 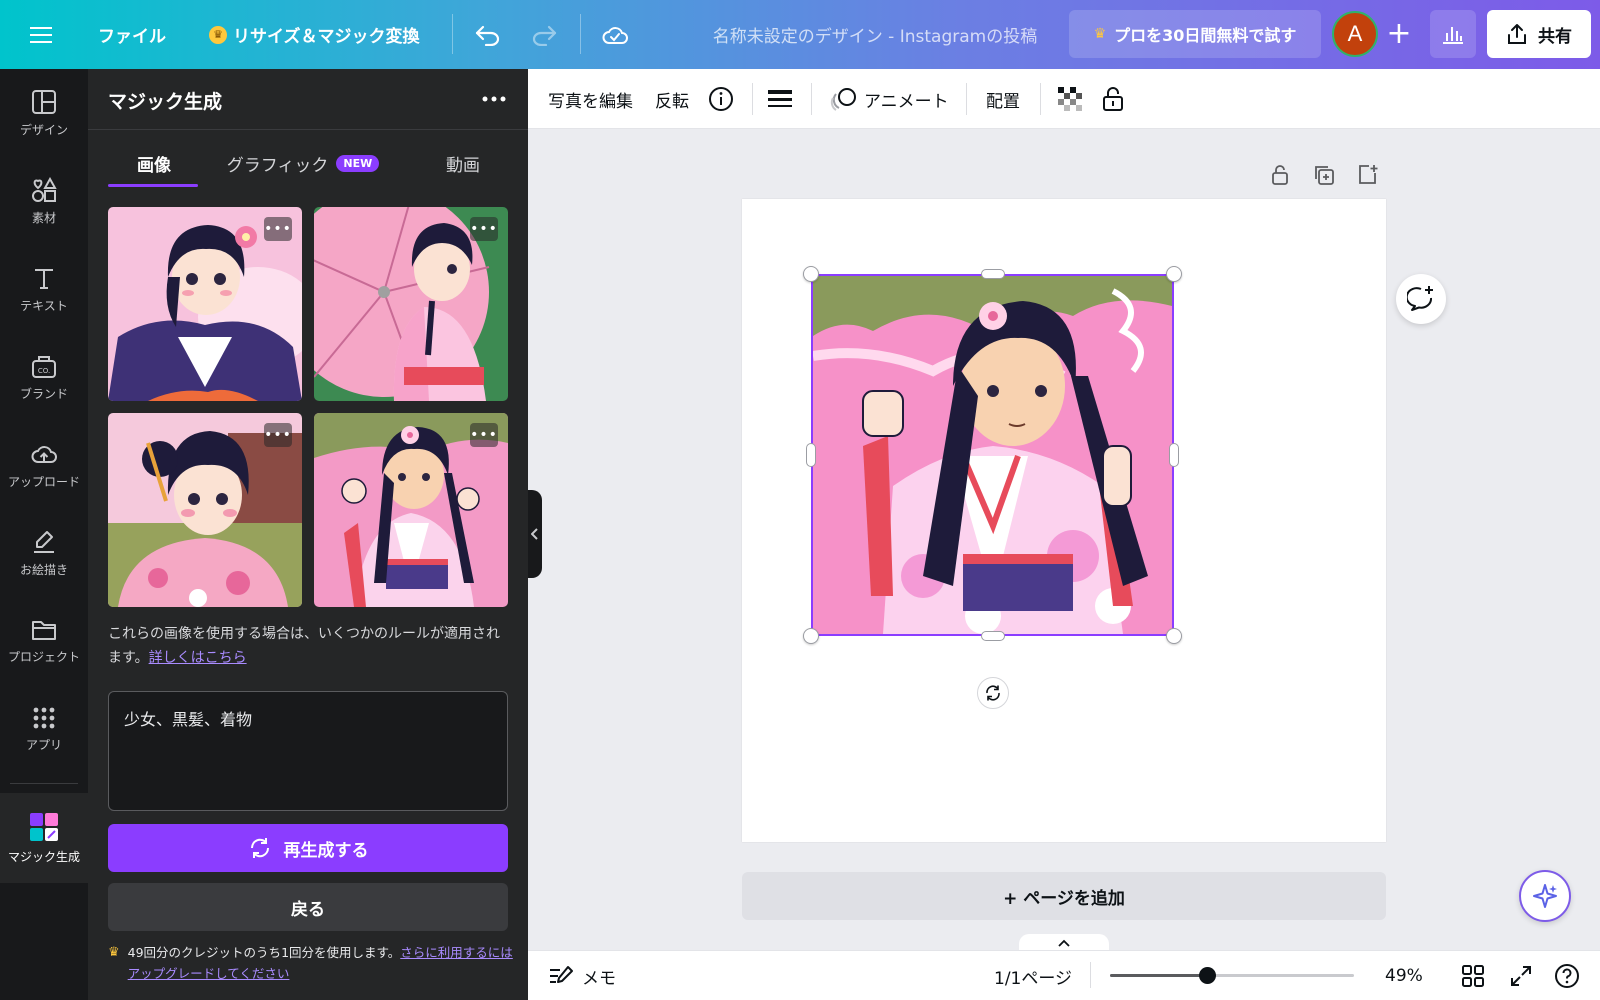 I want to click on page-indicator: 1/1ページ, so click(x=1033, y=975).